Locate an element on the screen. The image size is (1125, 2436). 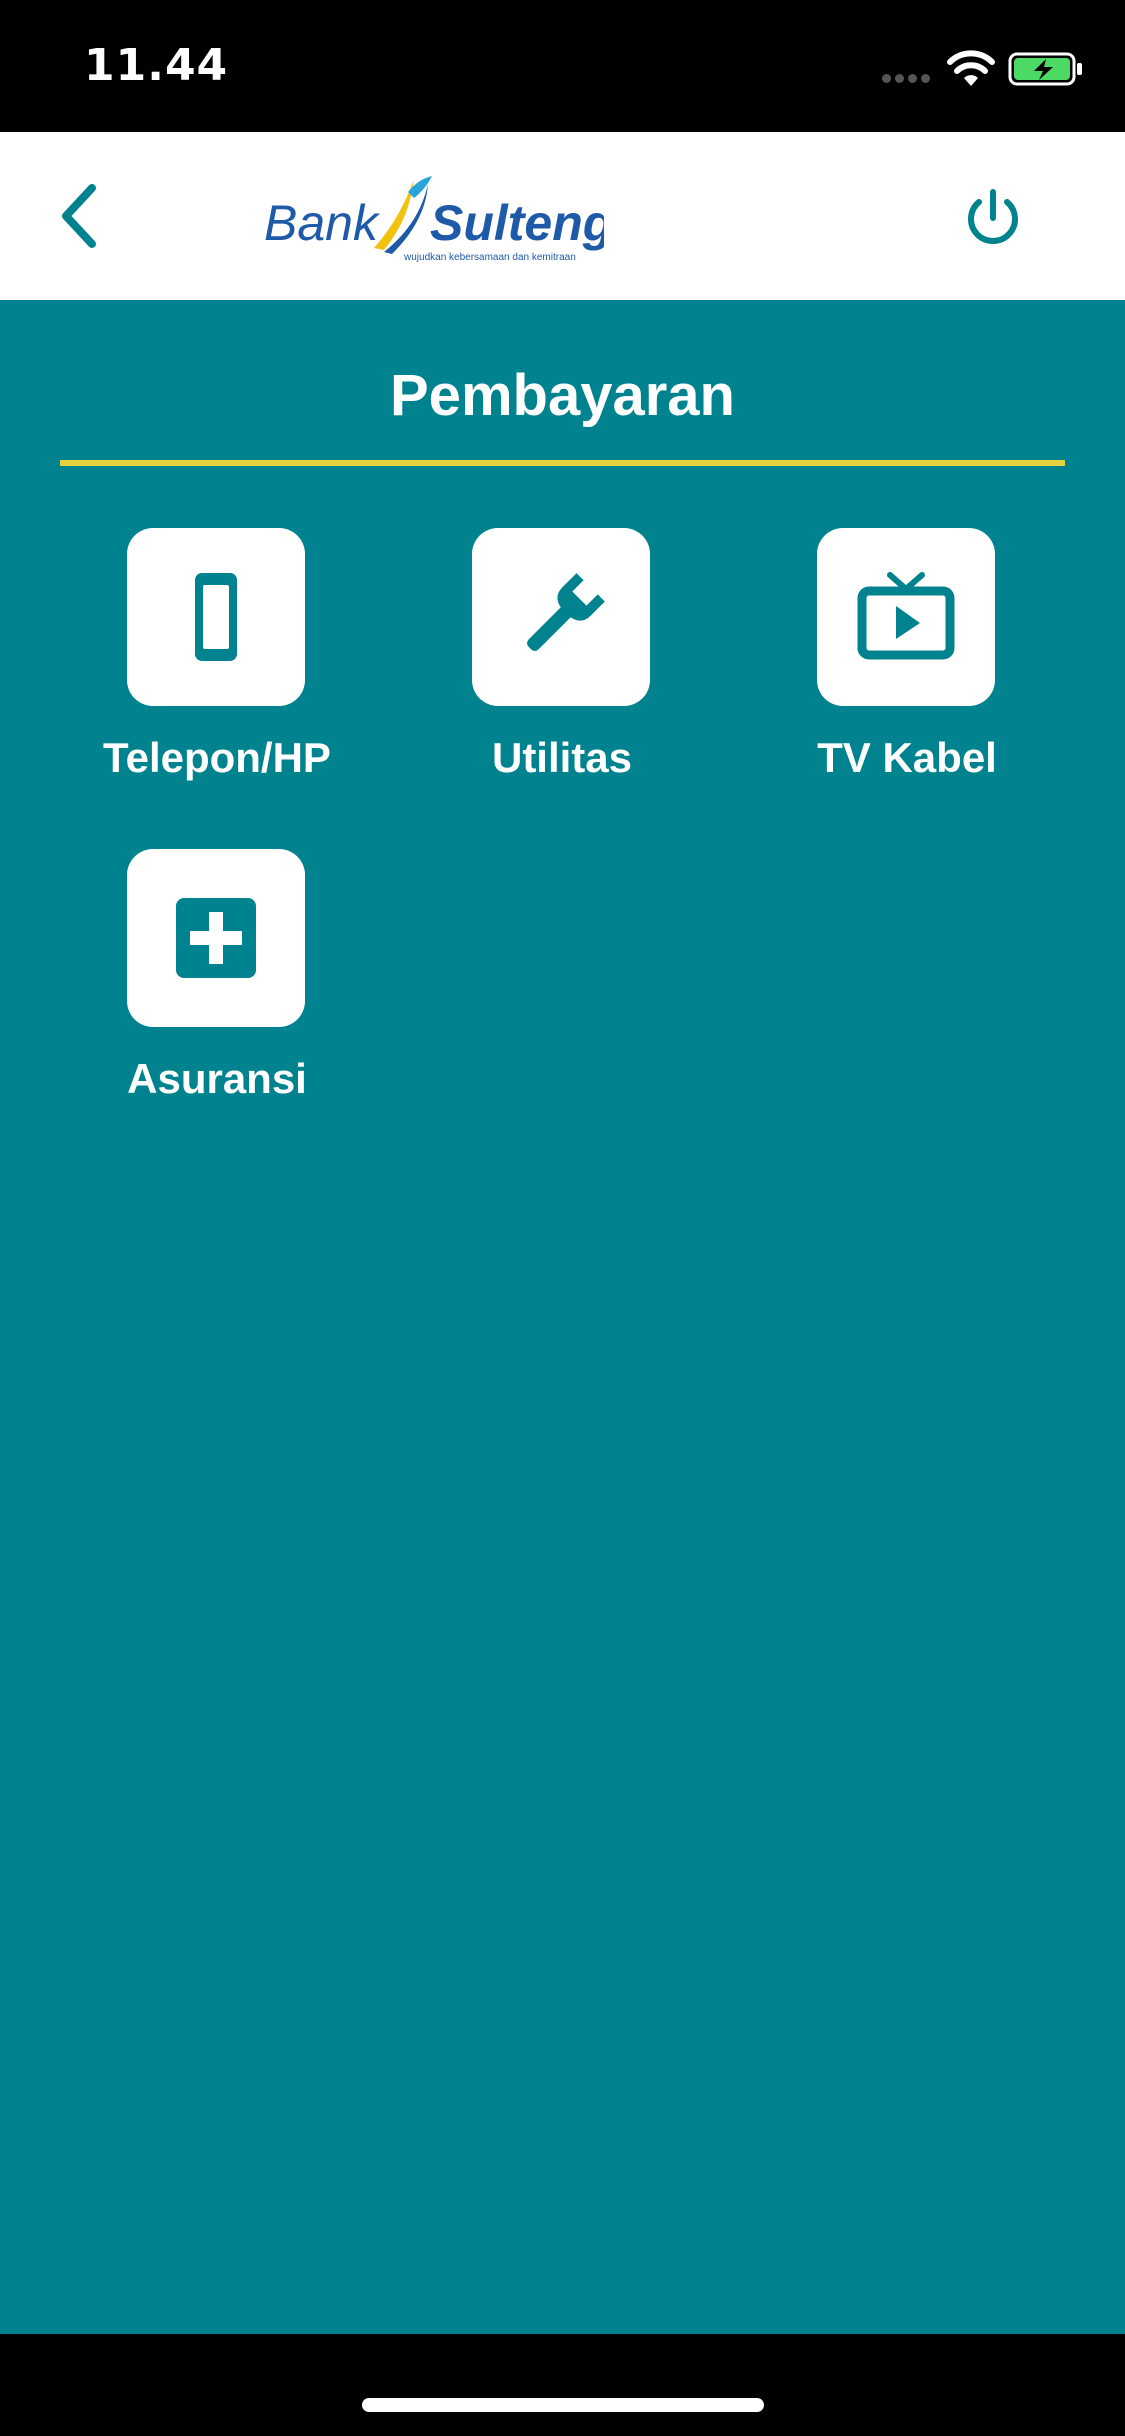
phone-icon is located at coordinates (216, 617).